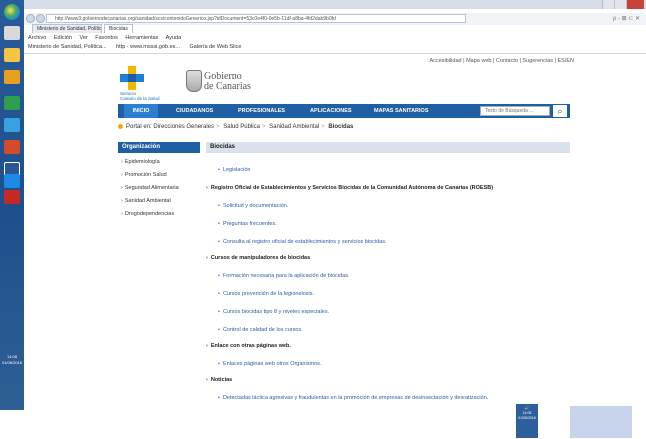 This screenshot has height=439, width=646. Describe the element at coordinates (12, 33) in the screenshot. I see `explorer-taskbar-icon` at that location.